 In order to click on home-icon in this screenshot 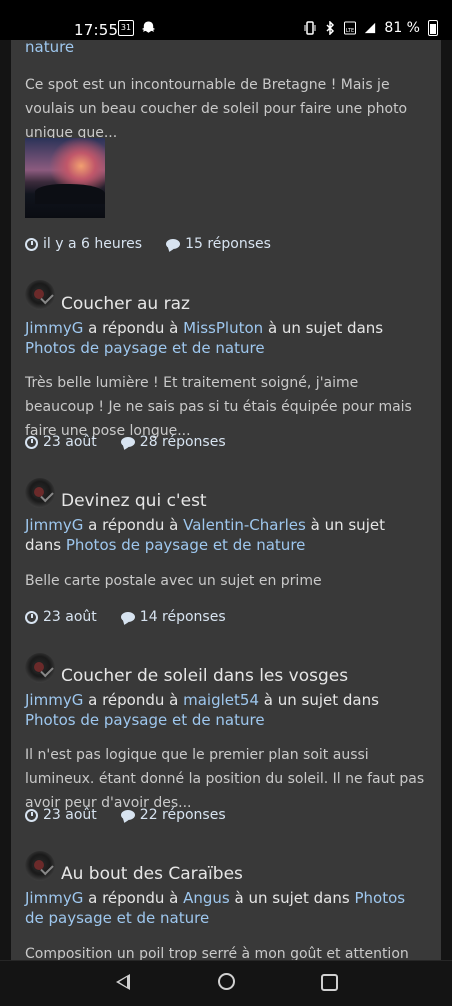, I will do `click(226, 981)`.